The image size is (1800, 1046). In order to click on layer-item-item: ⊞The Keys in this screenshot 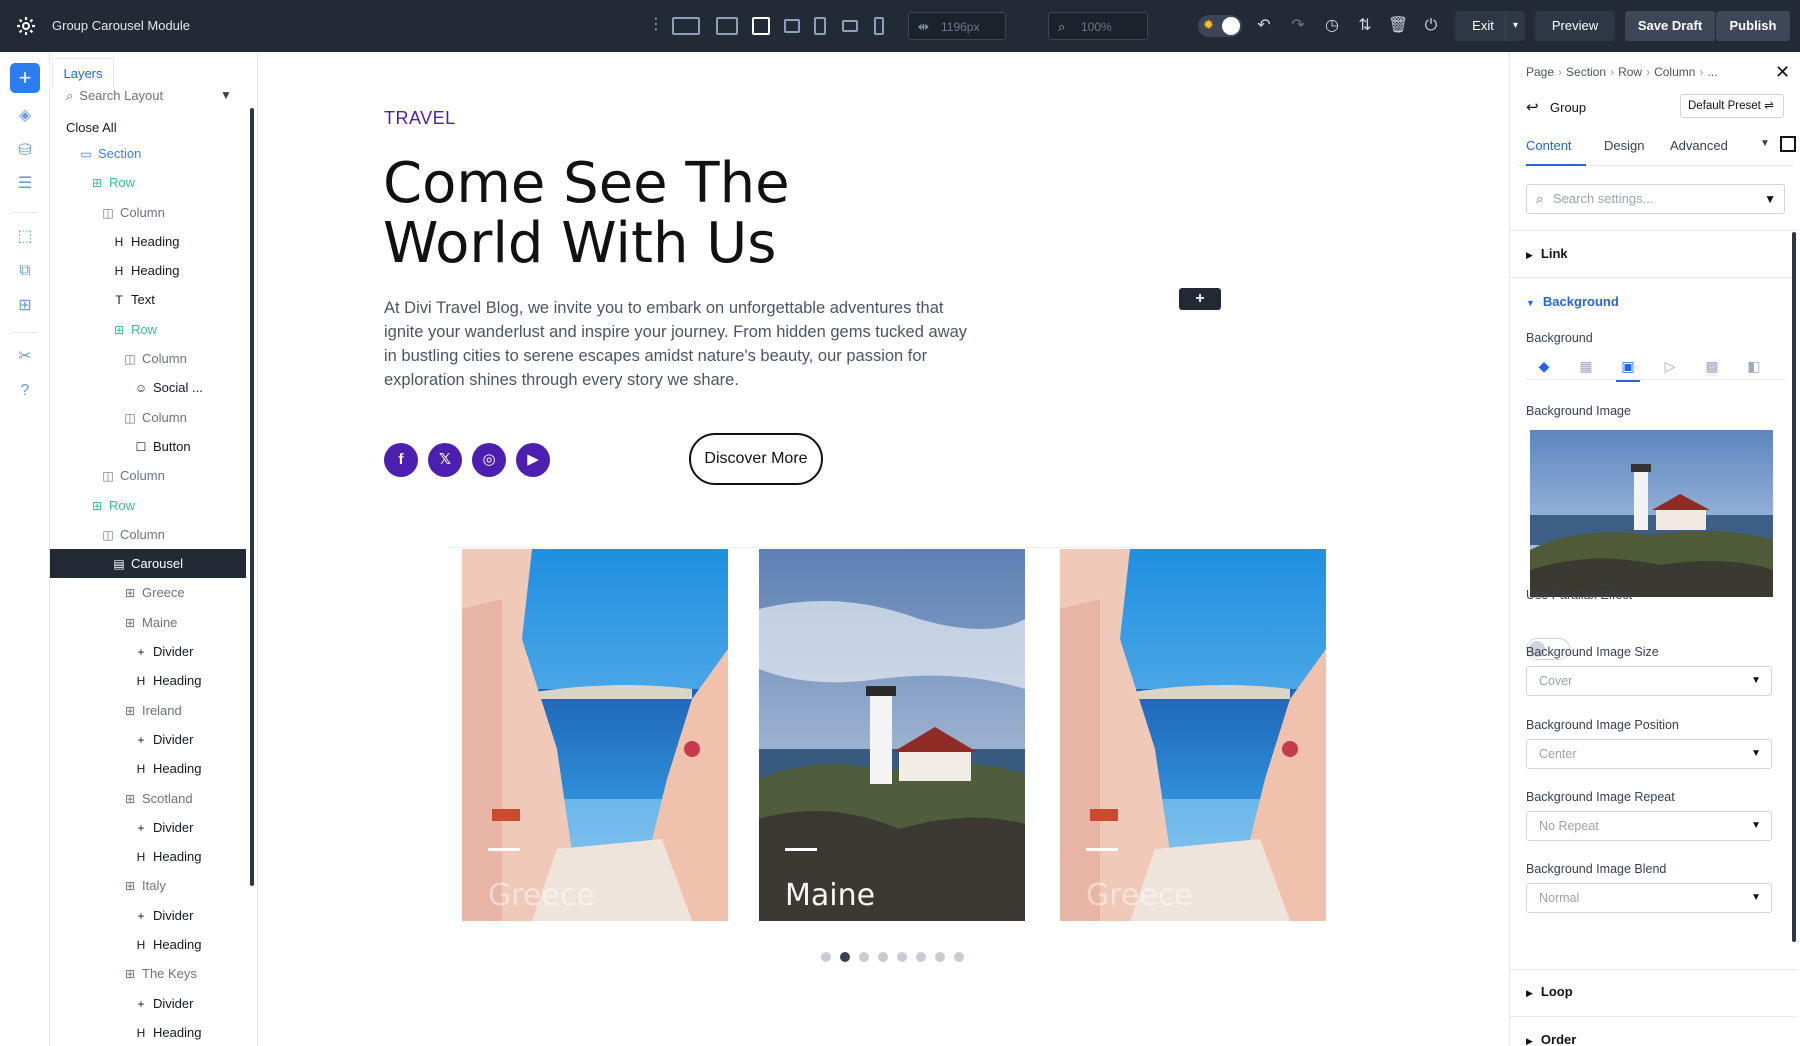, I will do `click(148, 973)`.